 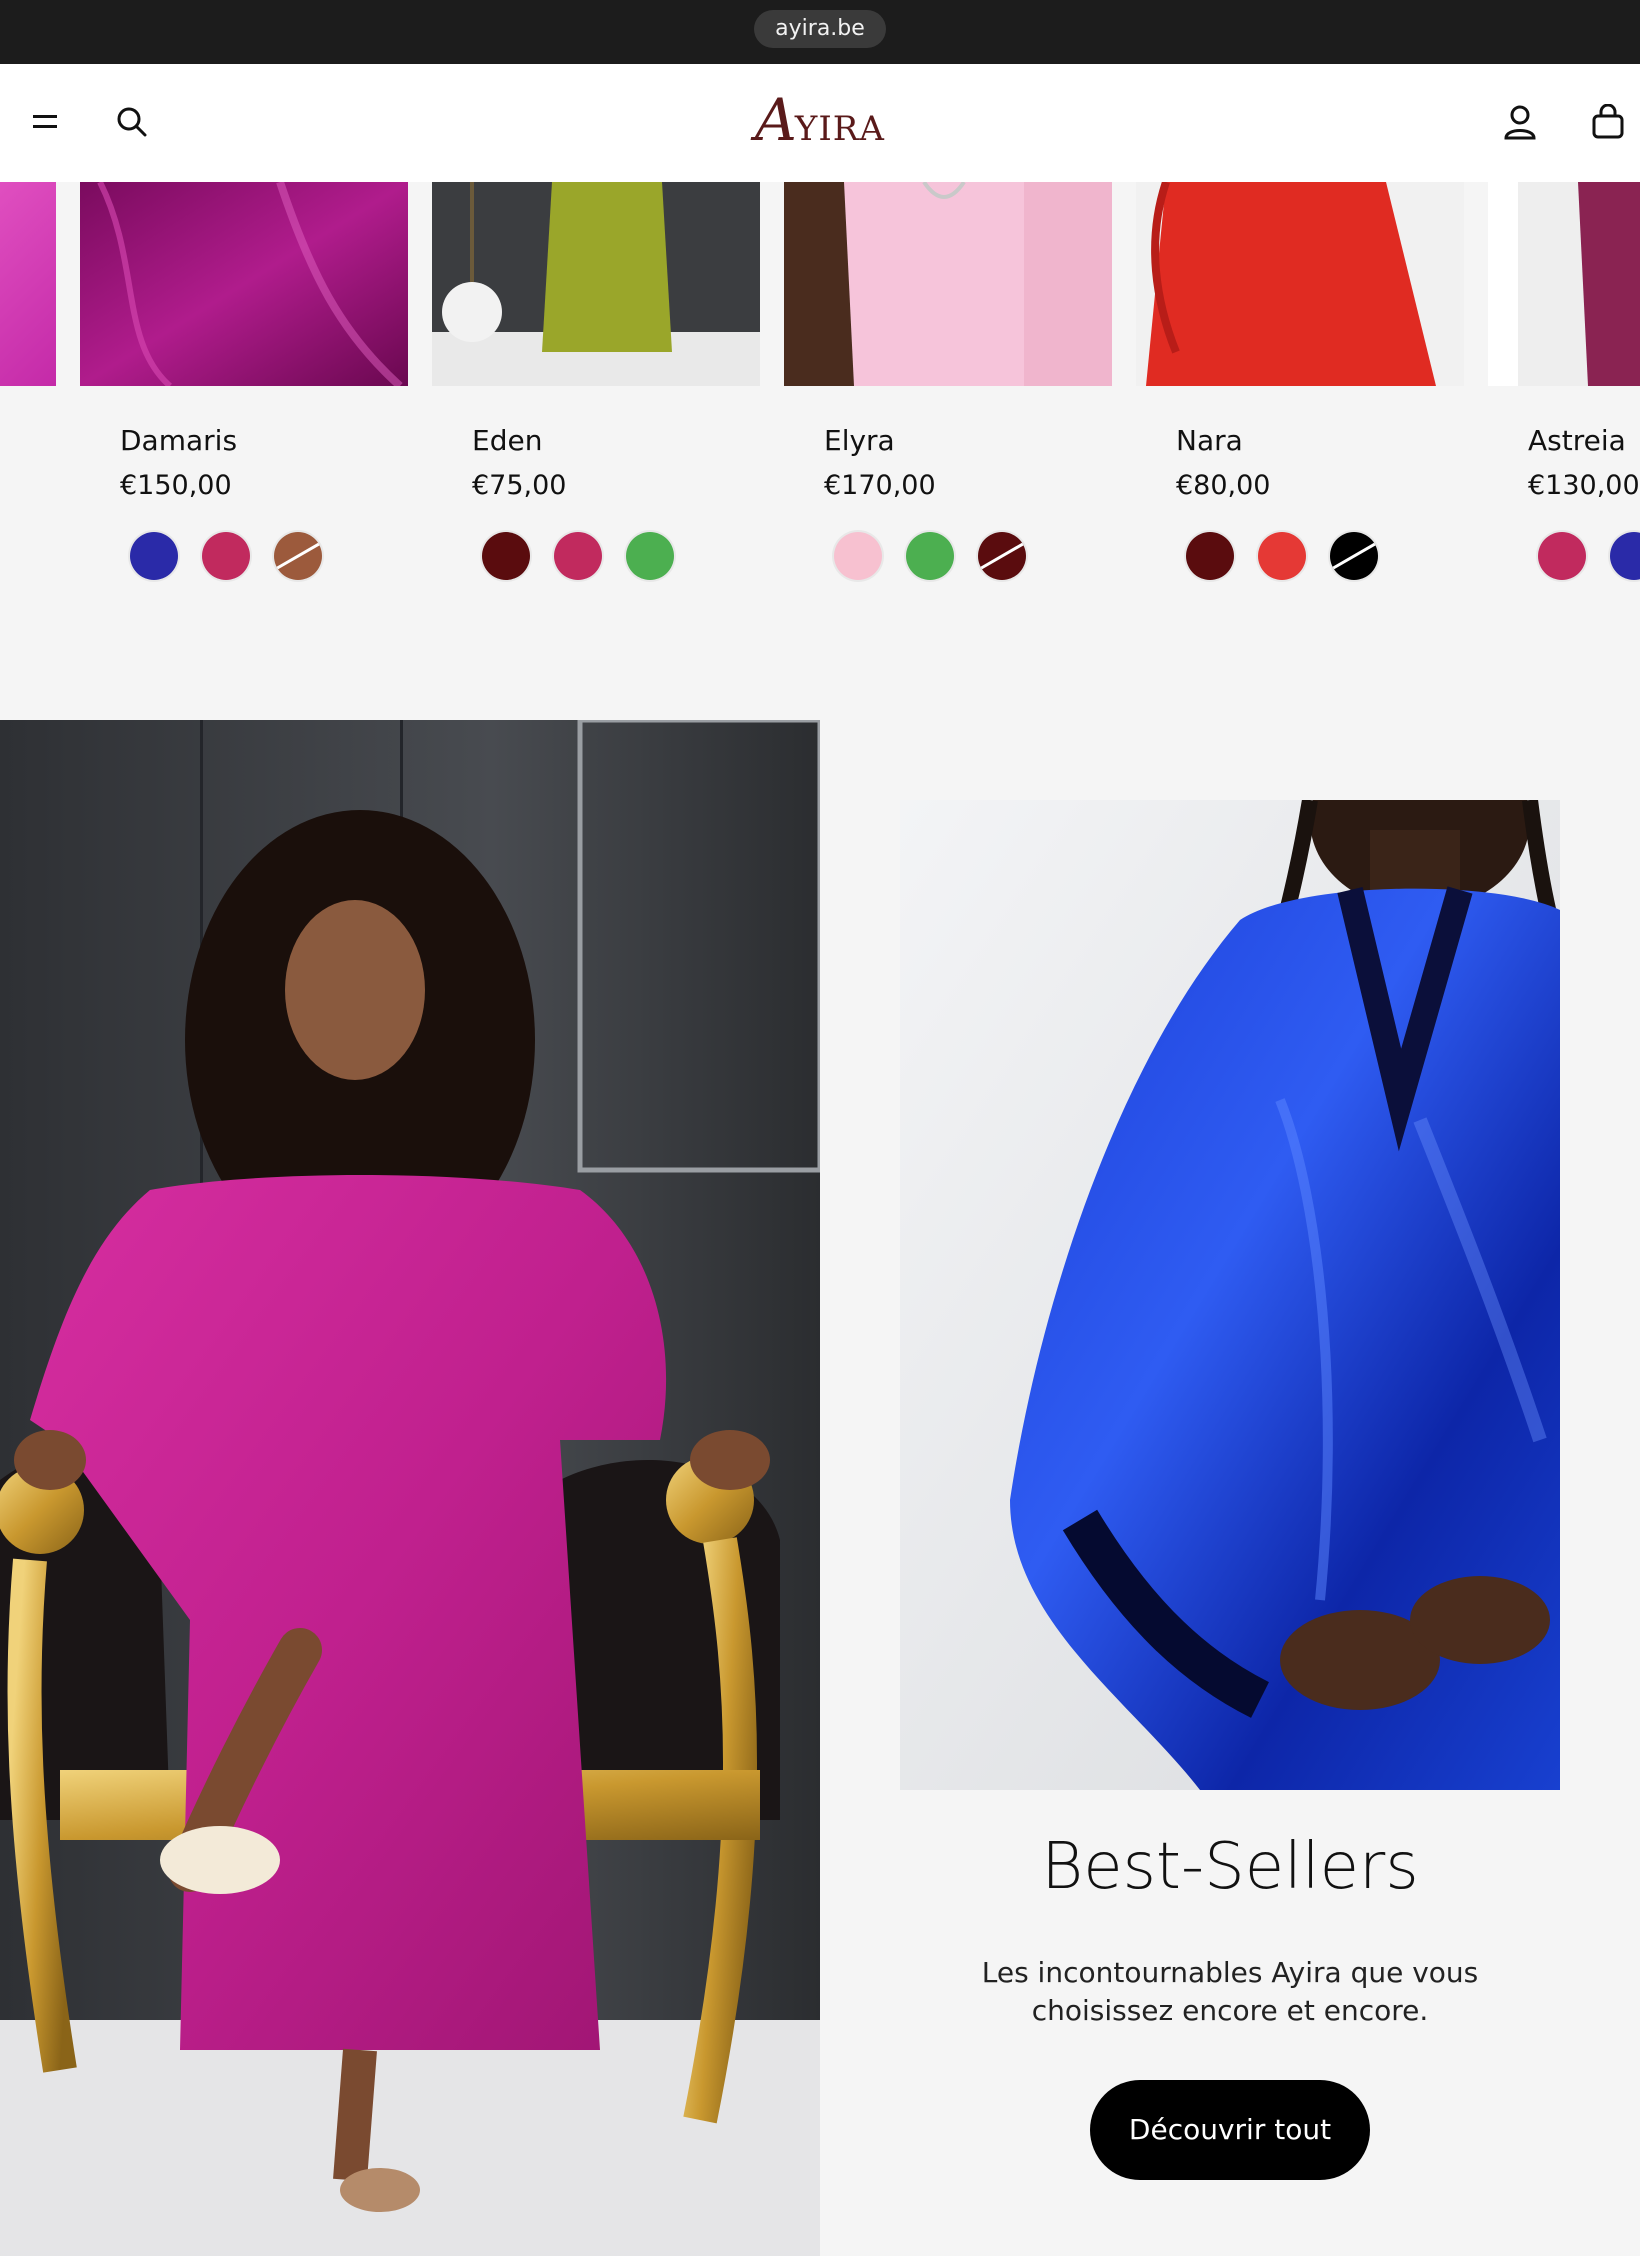 I want to click on product-price: €170,00, so click(x=880, y=485).